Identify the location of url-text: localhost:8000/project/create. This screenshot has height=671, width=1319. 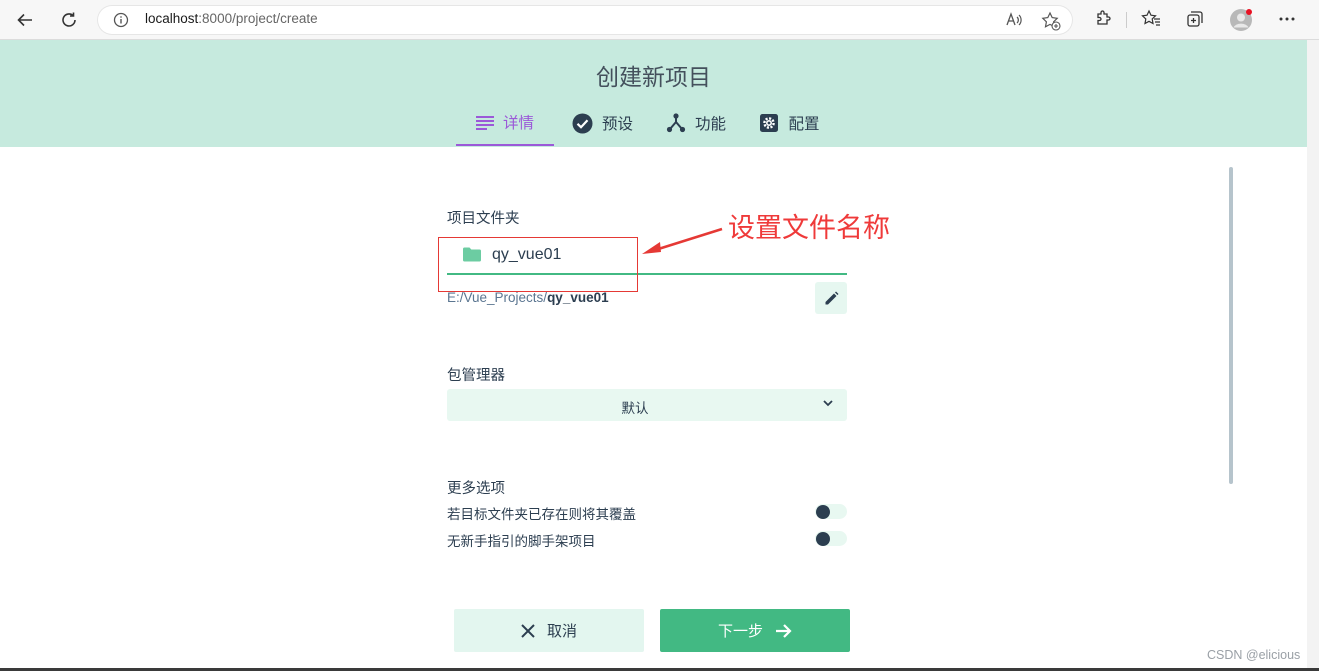
(231, 18).